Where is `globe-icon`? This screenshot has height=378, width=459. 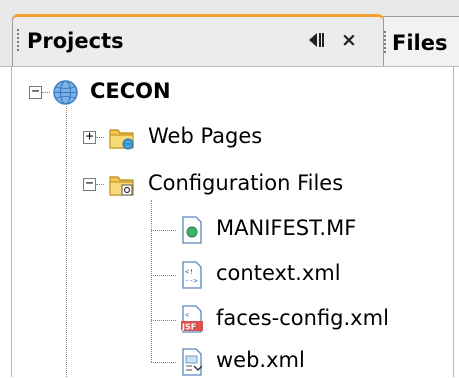 globe-icon is located at coordinates (65, 92).